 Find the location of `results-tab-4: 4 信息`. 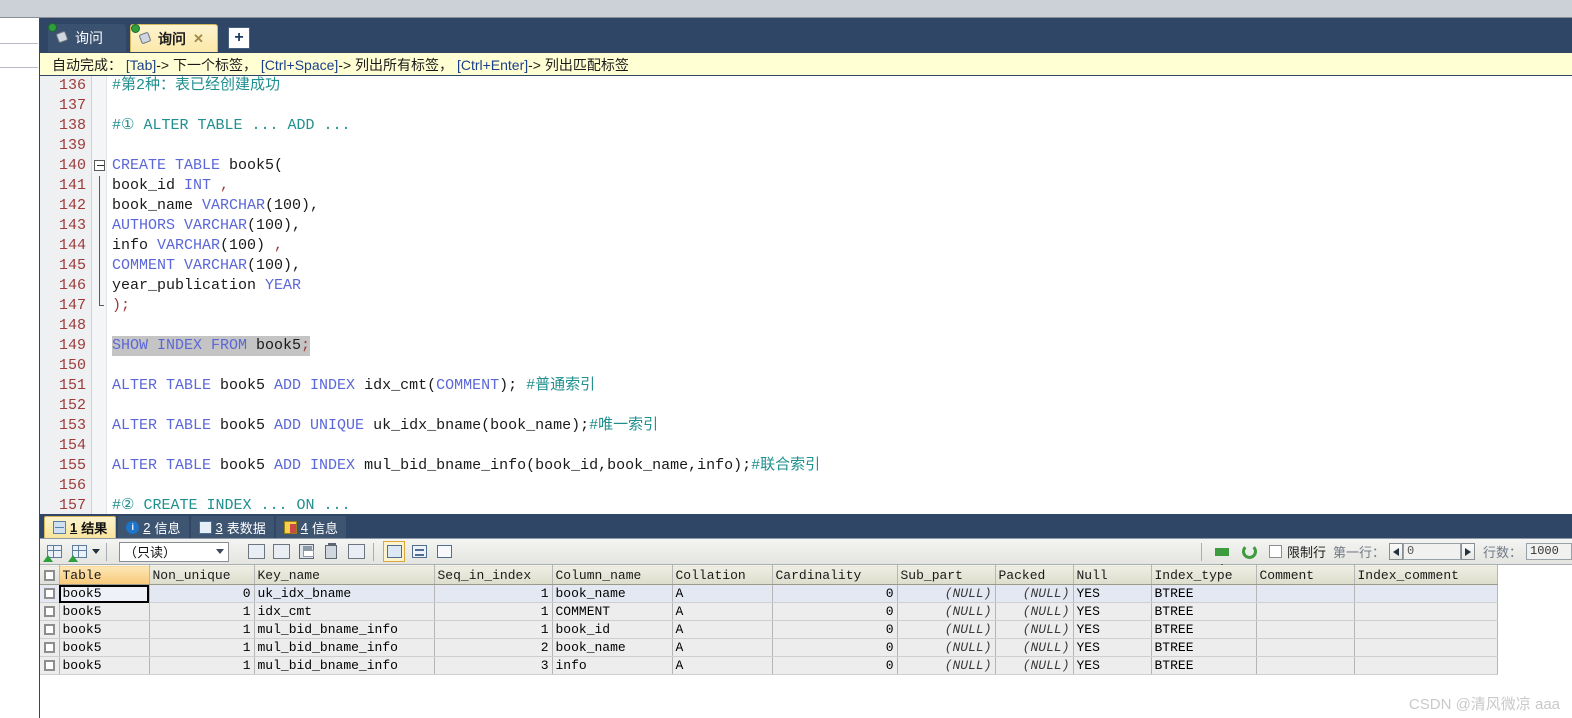

results-tab-4: 4 信息 is located at coordinates (310, 527).